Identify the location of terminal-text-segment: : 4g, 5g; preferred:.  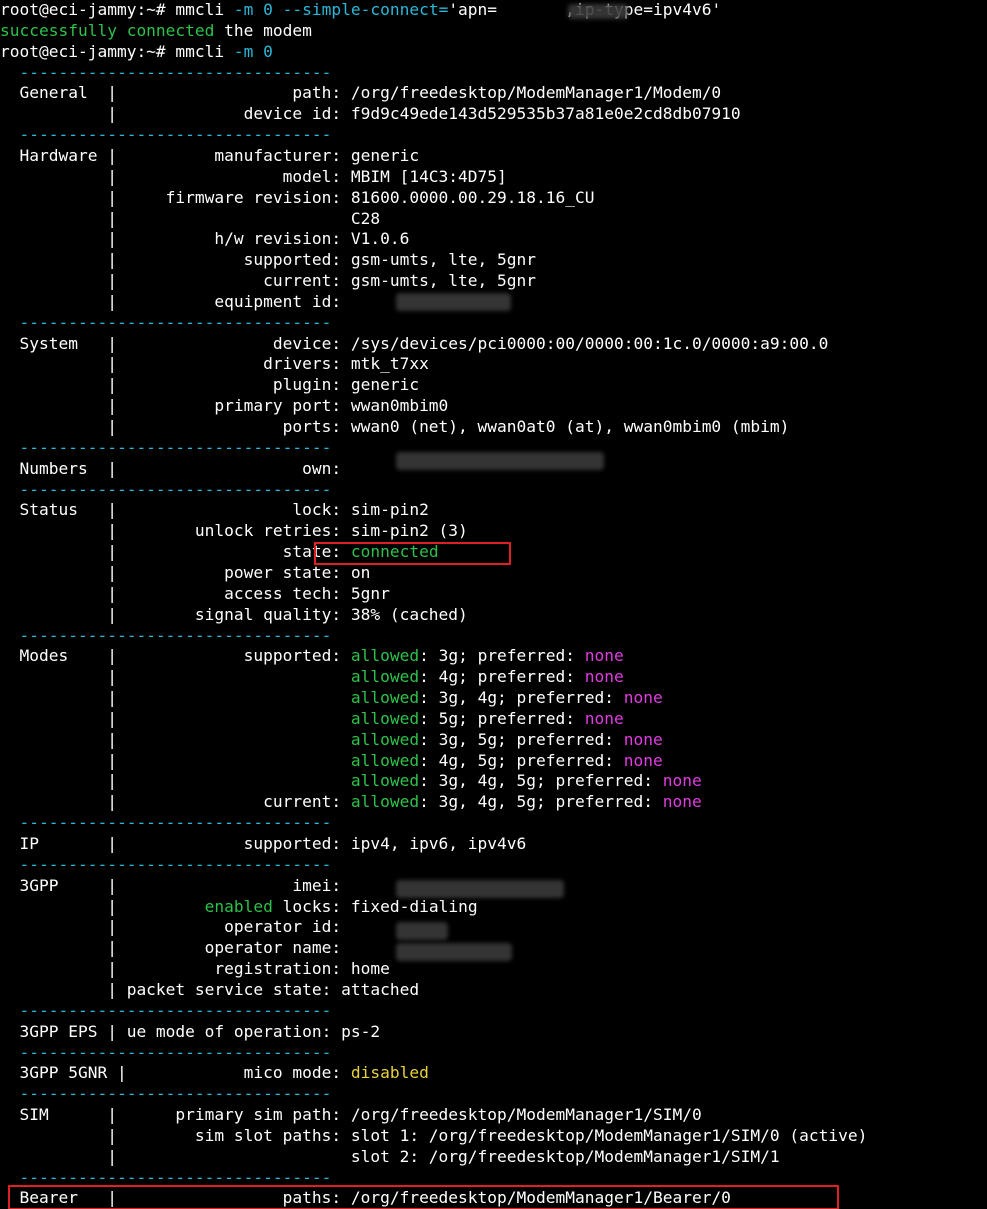
(521, 760).